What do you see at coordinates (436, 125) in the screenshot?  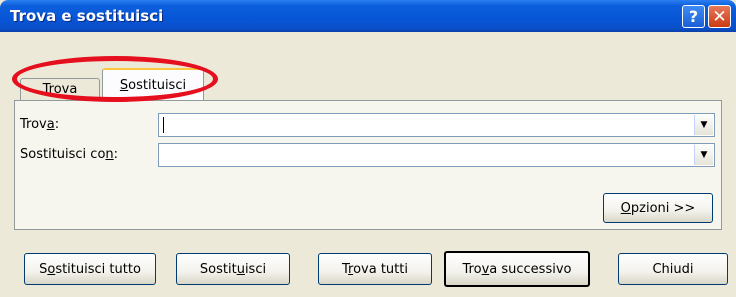 I see `find-combobox: ▼` at bounding box center [436, 125].